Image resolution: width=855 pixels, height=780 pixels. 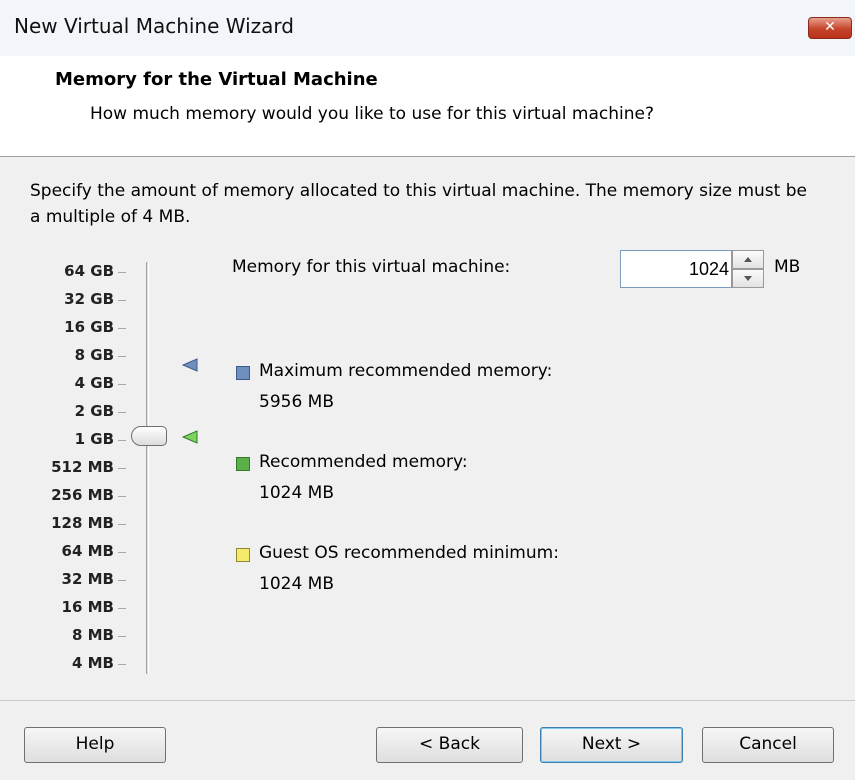 I want to click on close-icon: ✕, so click(x=830, y=27).